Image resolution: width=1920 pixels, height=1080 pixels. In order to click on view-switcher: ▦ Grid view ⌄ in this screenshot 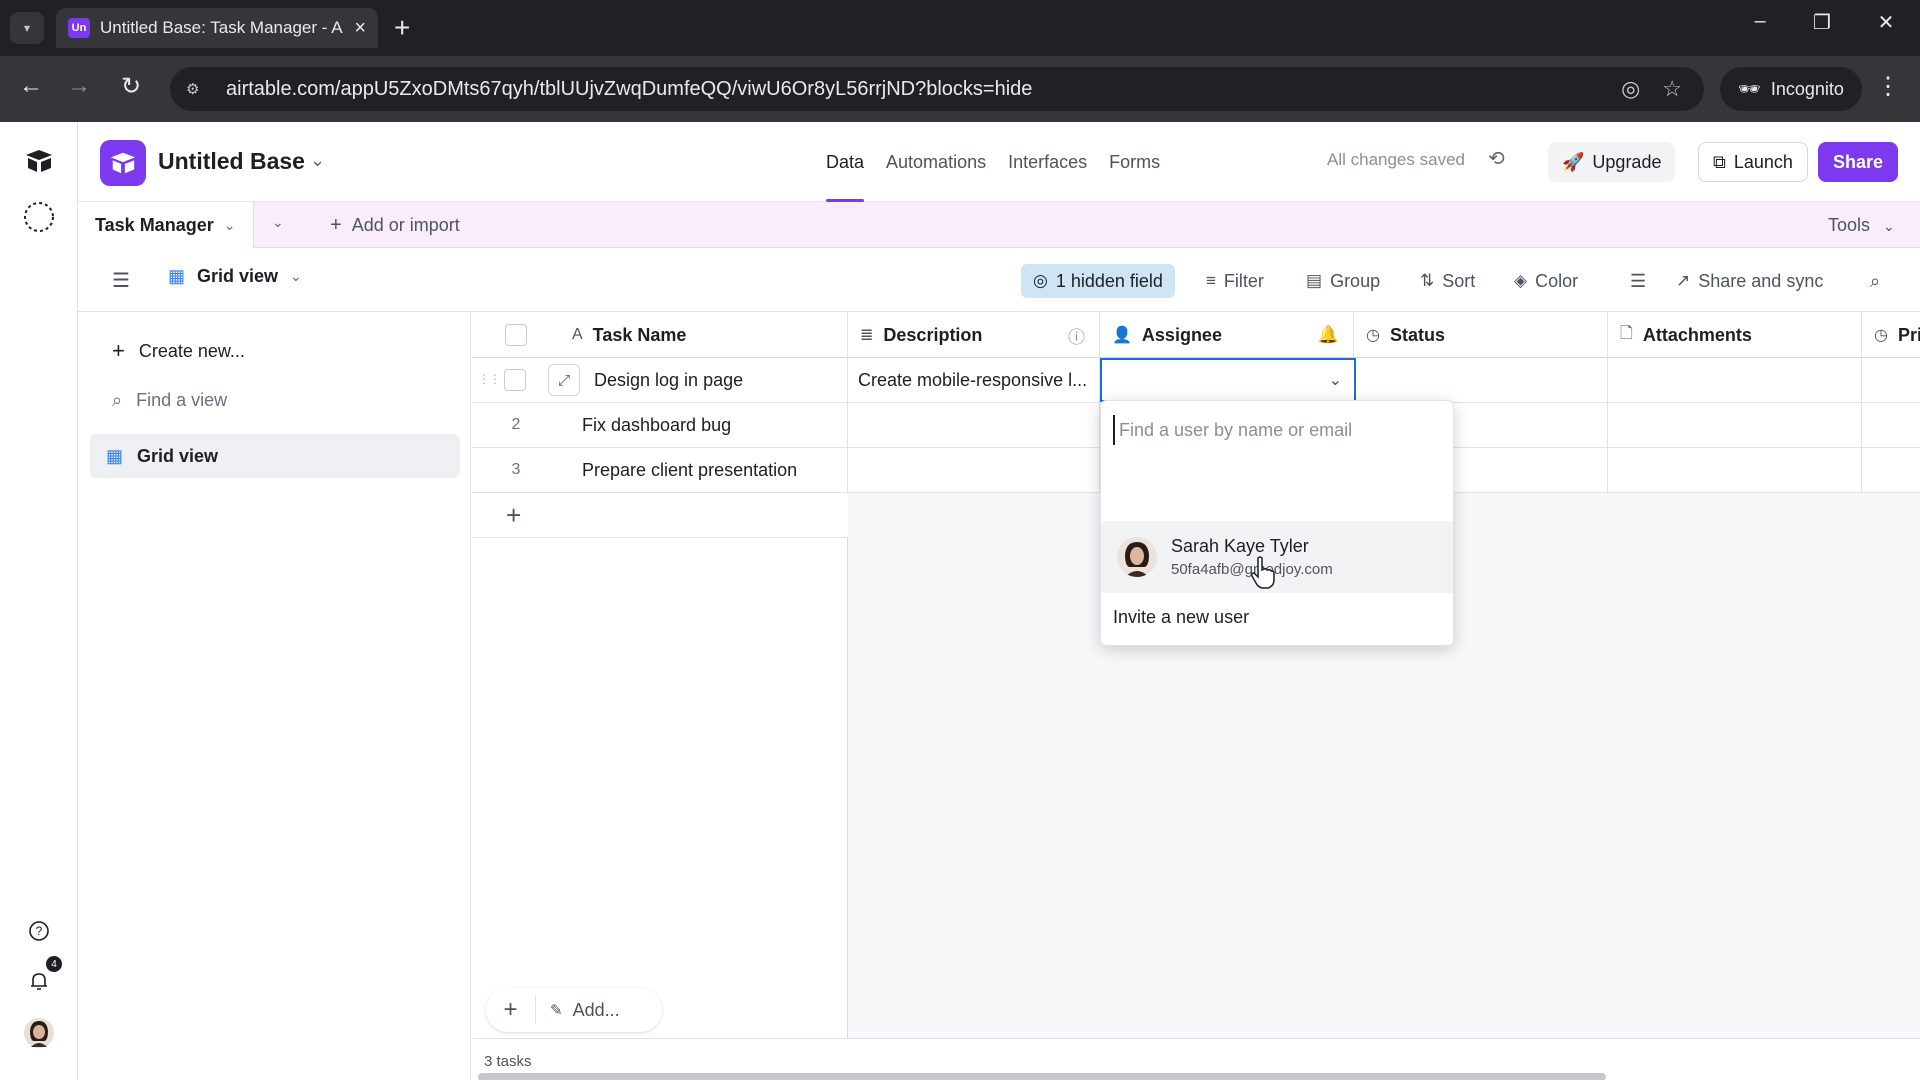, I will do `click(235, 276)`.